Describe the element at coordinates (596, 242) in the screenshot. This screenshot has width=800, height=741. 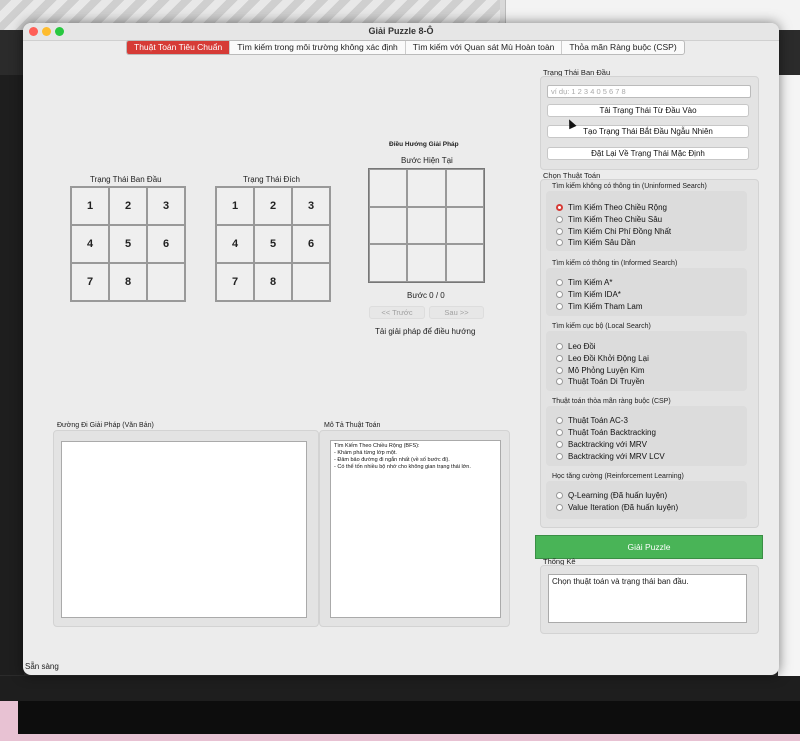
I see `radio-ids: Tìm Kiếm Sâu Dần` at that location.